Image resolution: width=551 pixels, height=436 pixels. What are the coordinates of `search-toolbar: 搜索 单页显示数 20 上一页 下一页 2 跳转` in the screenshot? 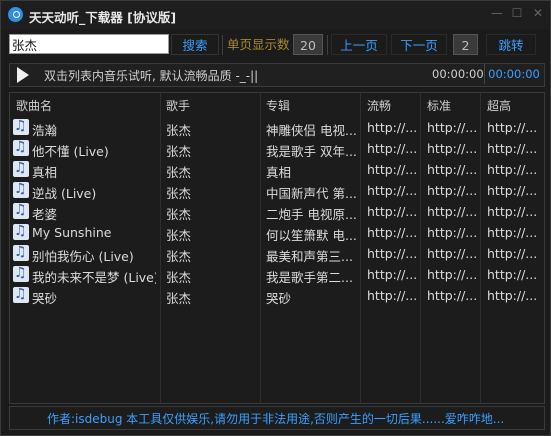 It's located at (275, 45).